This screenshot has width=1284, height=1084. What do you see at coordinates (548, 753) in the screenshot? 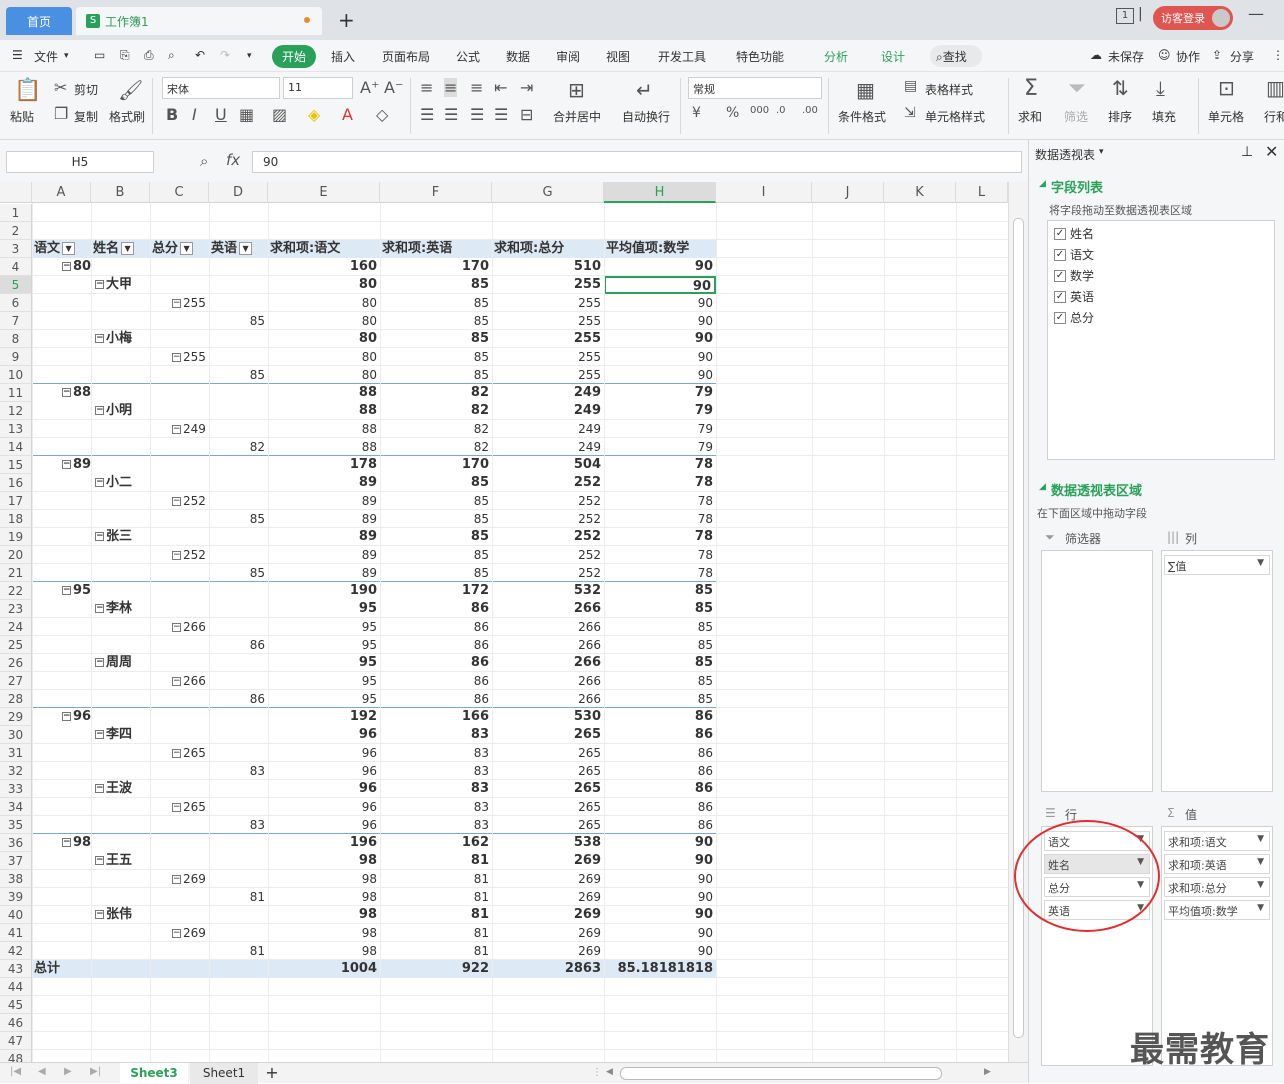
I see `value-cell: 265` at bounding box center [548, 753].